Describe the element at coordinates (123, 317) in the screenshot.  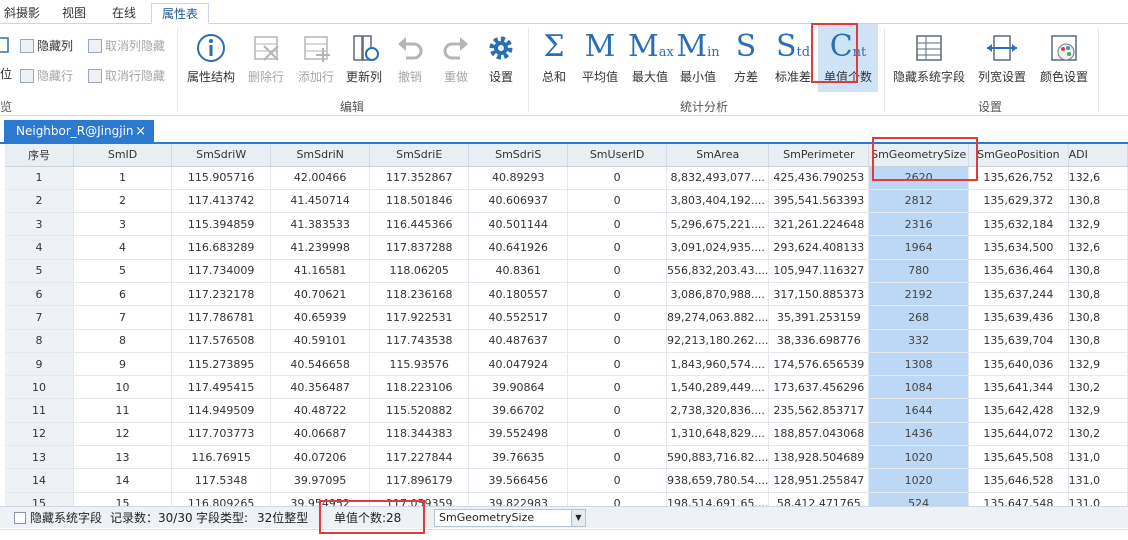
I see `table-cell: 7` at that location.